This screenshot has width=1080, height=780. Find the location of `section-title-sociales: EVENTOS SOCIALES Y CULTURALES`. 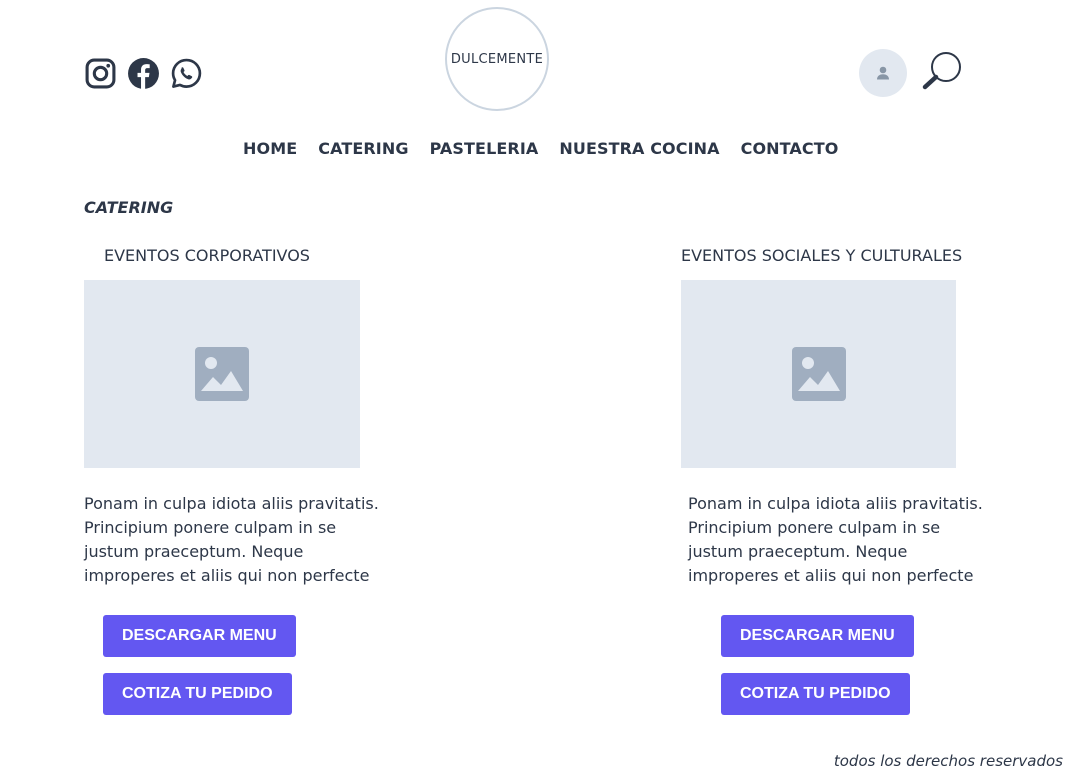

section-title-sociales: EVENTOS SOCIALES Y CULTURALES is located at coordinates (822, 255).